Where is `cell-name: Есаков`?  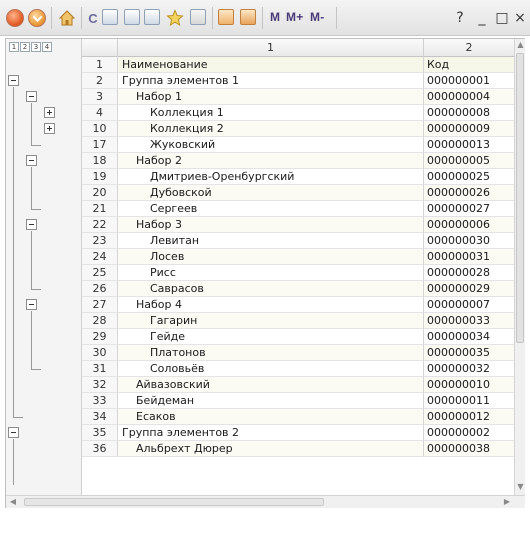
cell-name: Есаков is located at coordinates (271, 417).